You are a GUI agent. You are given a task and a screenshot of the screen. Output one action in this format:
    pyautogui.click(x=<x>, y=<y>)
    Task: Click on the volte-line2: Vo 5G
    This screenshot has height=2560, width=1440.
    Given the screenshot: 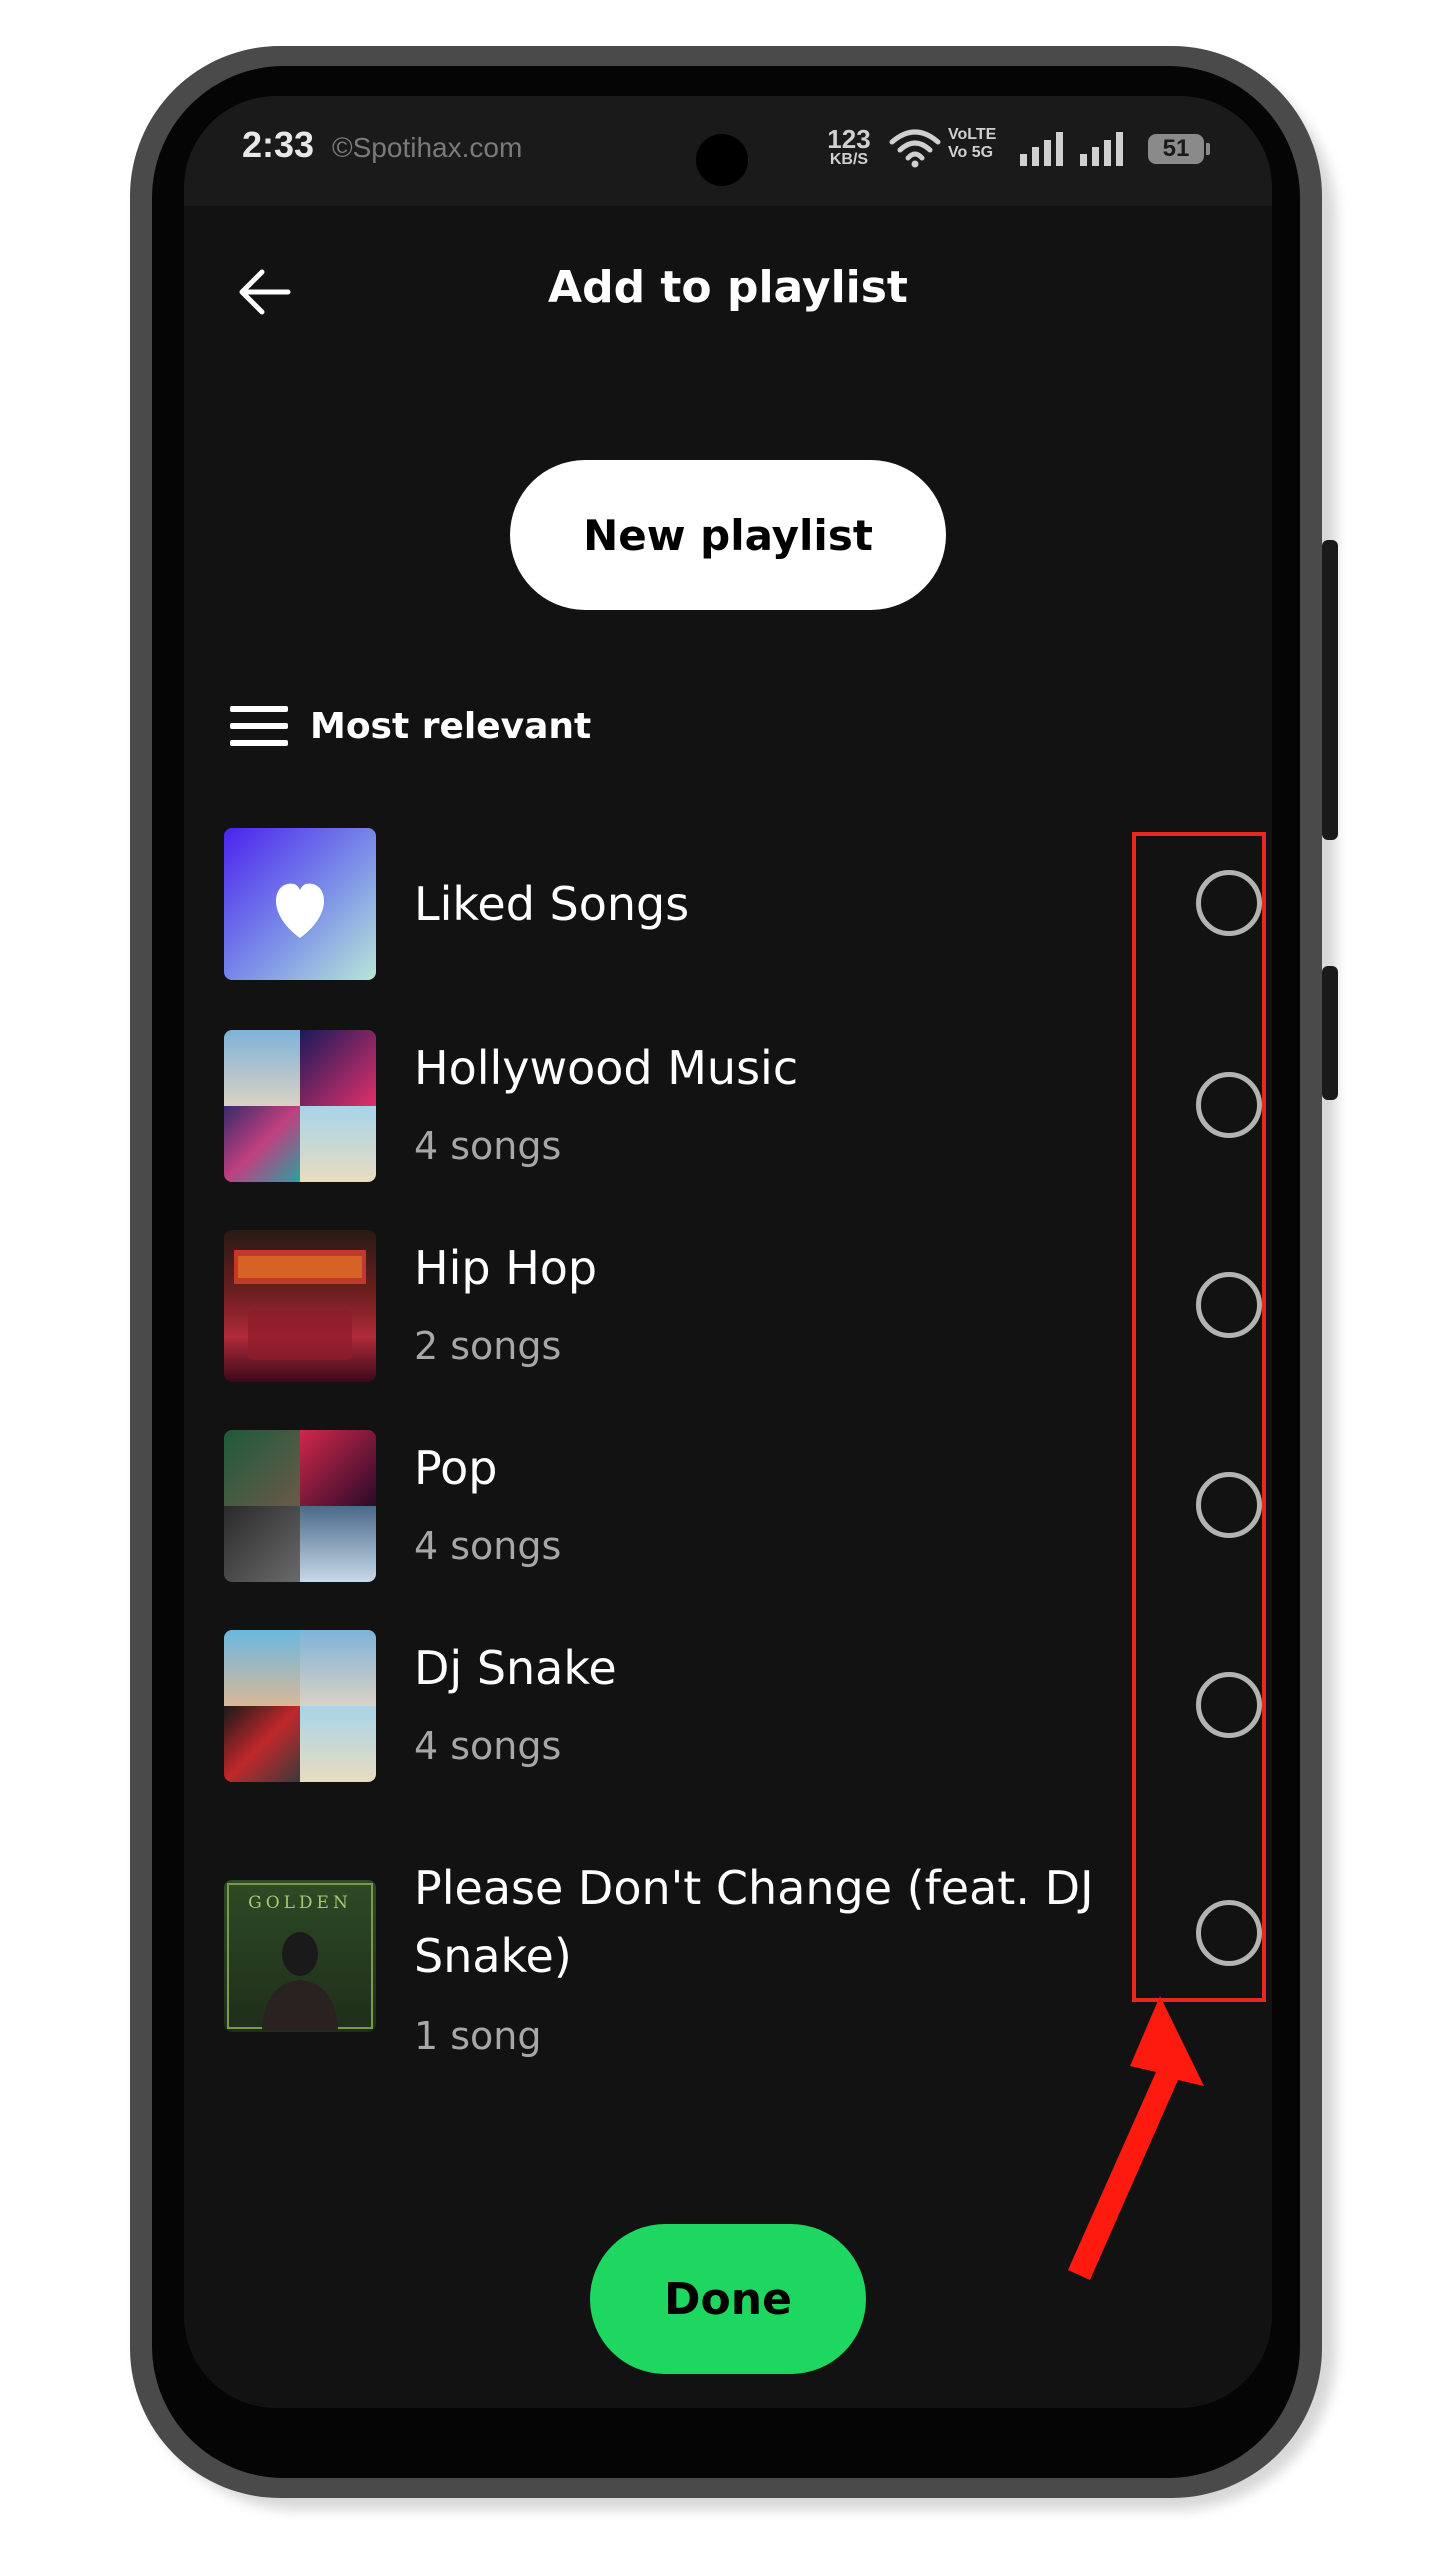 What is the action you would take?
    pyautogui.click(x=971, y=152)
    